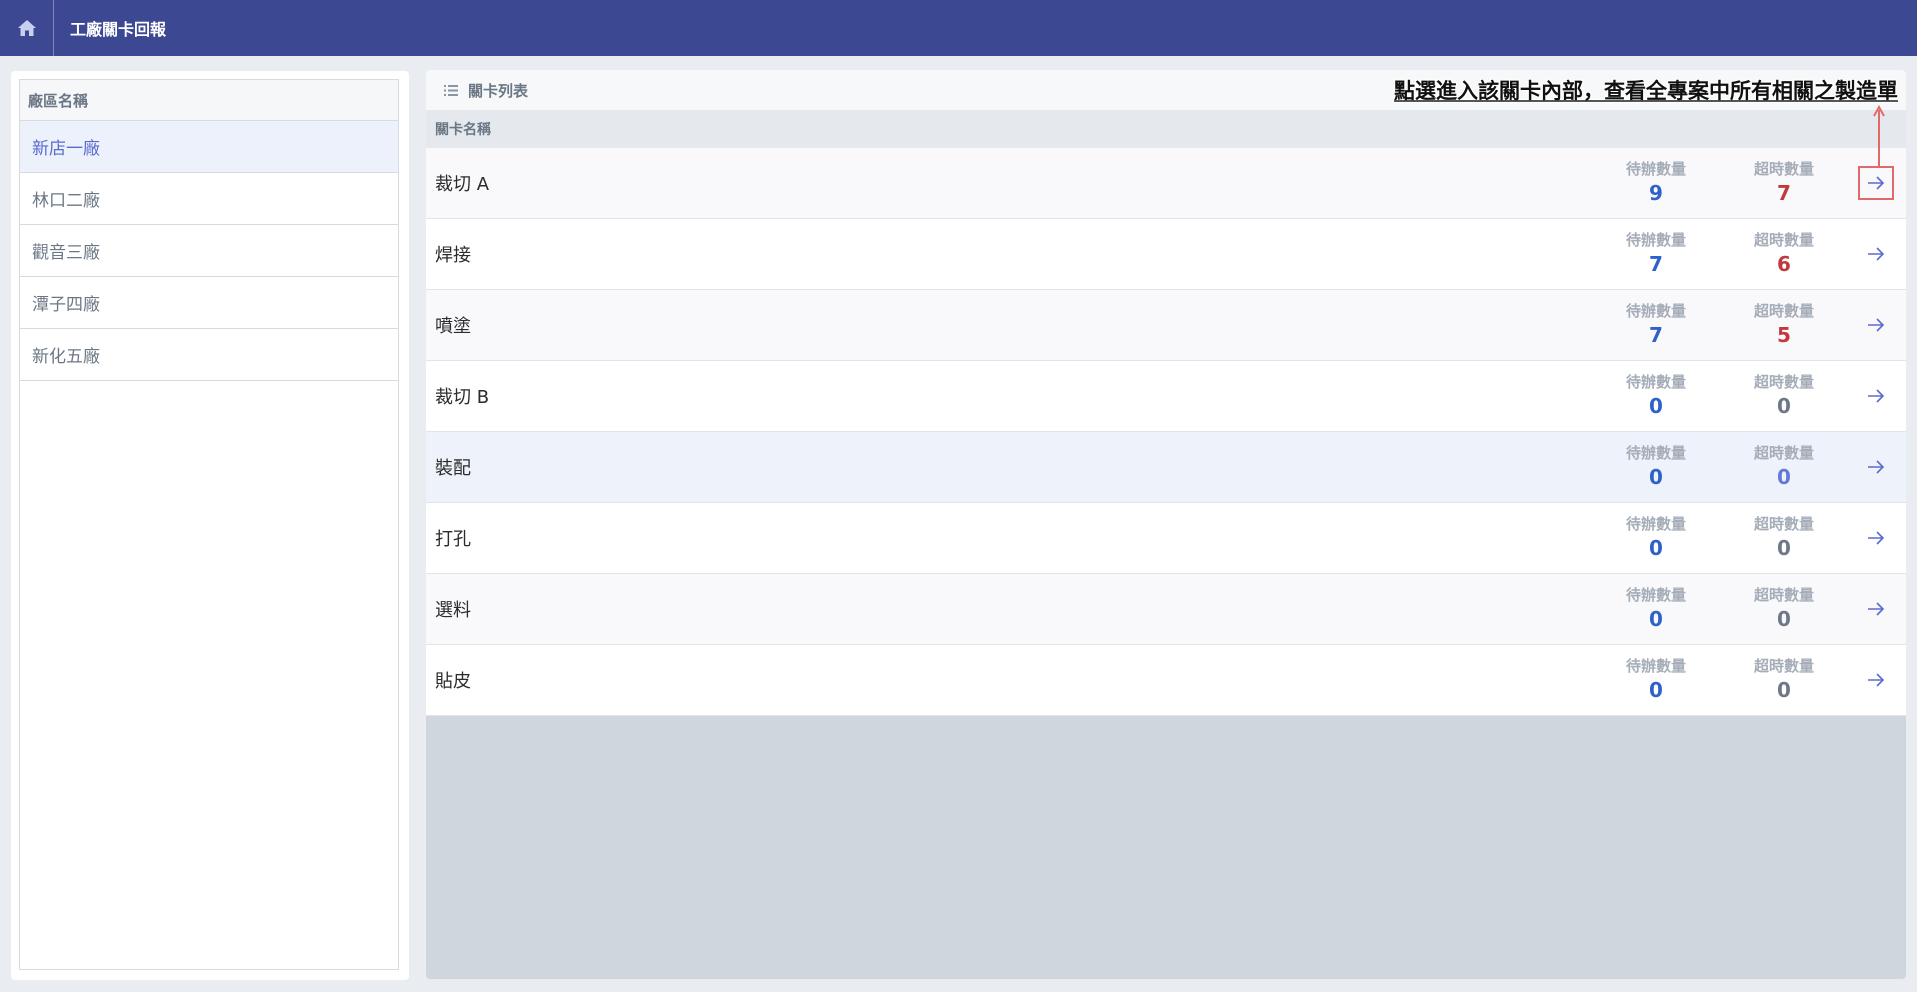 The image size is (1917, 992). What do you see at coordinates (462, 184) in the screenshot?
I see `station-name: 裁切 A` at bounding box center [462, 184].